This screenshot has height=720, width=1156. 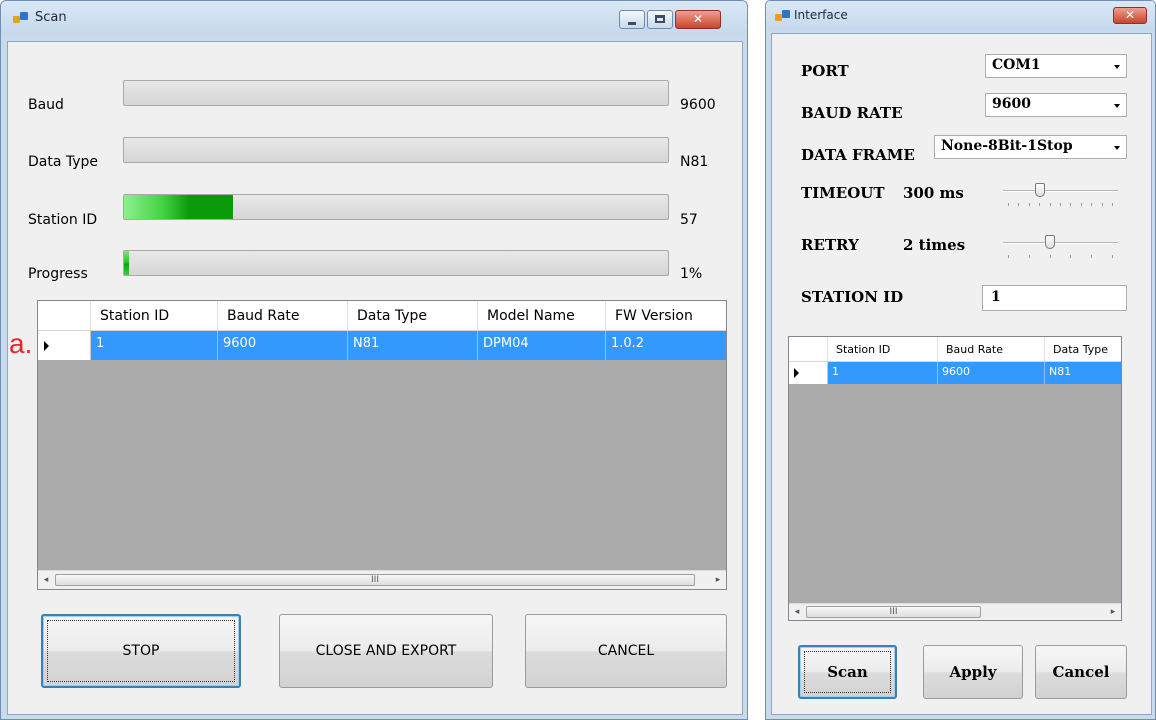 What do you see at coordinates (63, 220) in the screenshot?
I see `station-id-label: Station ID` at bounding box center [63, 220].